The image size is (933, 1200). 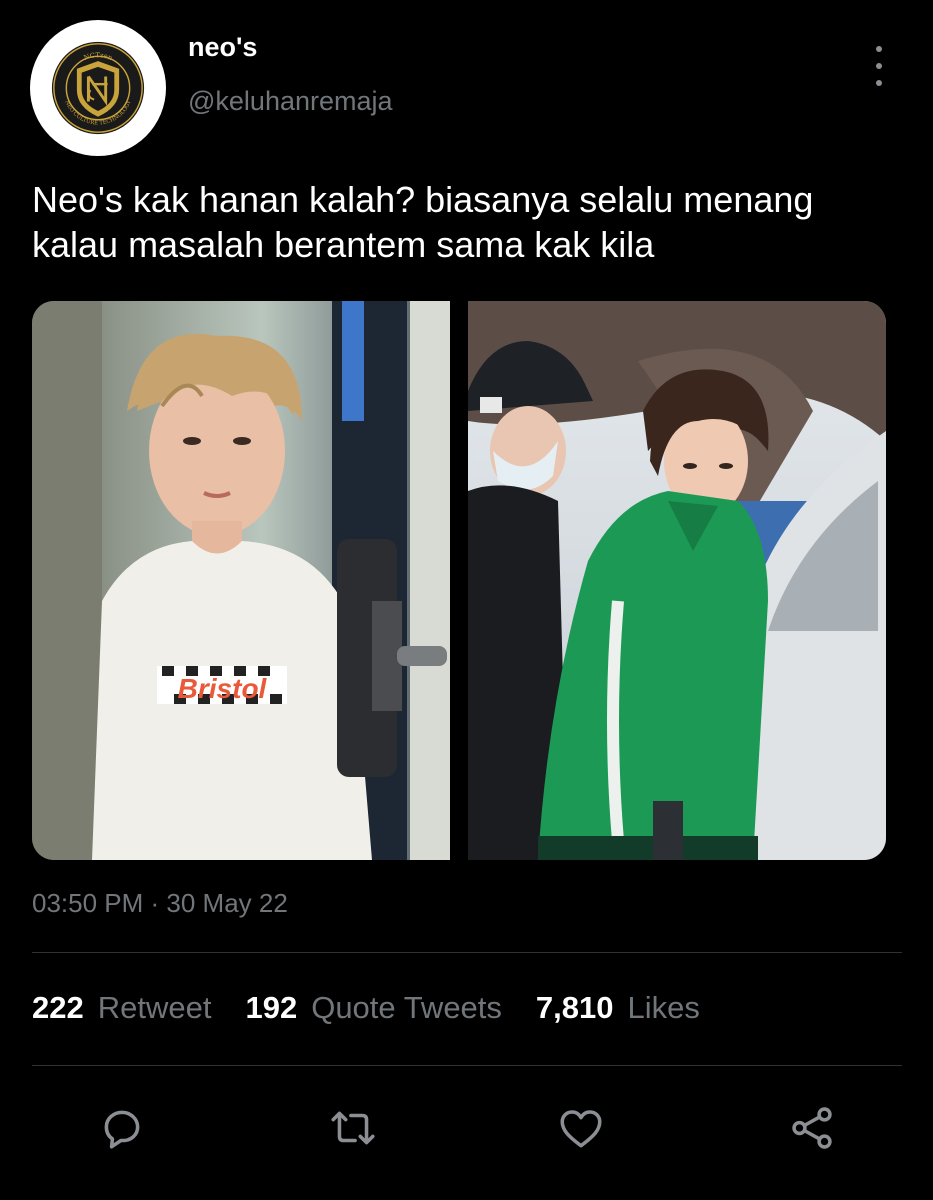 What do you see at coordinates (223, 688) in the screenshot?
I see `shirt-print-text: Bristol` at bounding box center [223, 688].